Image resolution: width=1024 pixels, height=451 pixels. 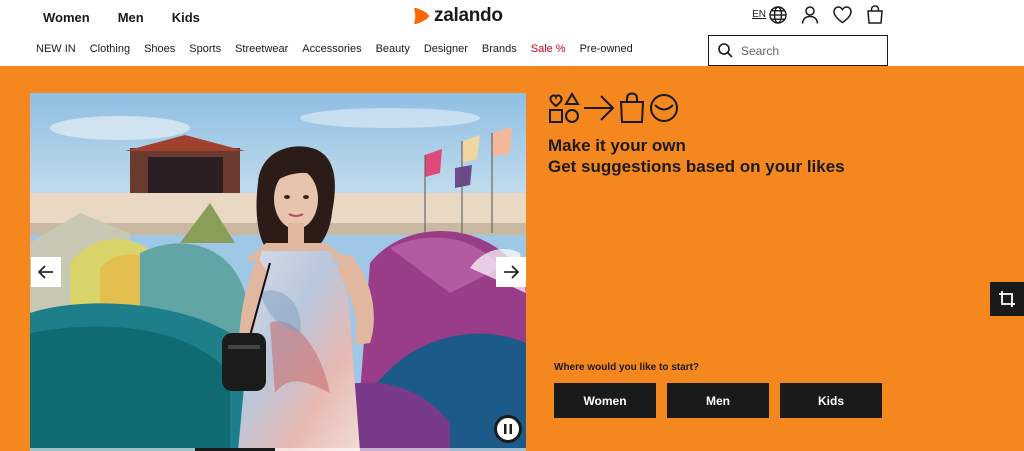 I want to click on globe-icon, so click(x=778, y=14).